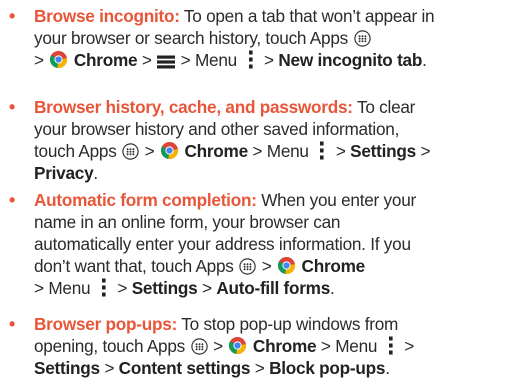 The image size is (513, 387). Describe the element at coordinates (327, 368) in the screenshot. I see `step-block-pop-ups: Block pop-ups` at that location.